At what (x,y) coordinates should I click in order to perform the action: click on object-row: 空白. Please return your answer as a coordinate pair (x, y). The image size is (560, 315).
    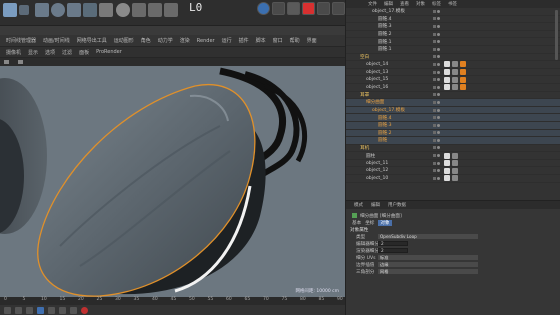
    Looking at the image, I should click on (453, 58).